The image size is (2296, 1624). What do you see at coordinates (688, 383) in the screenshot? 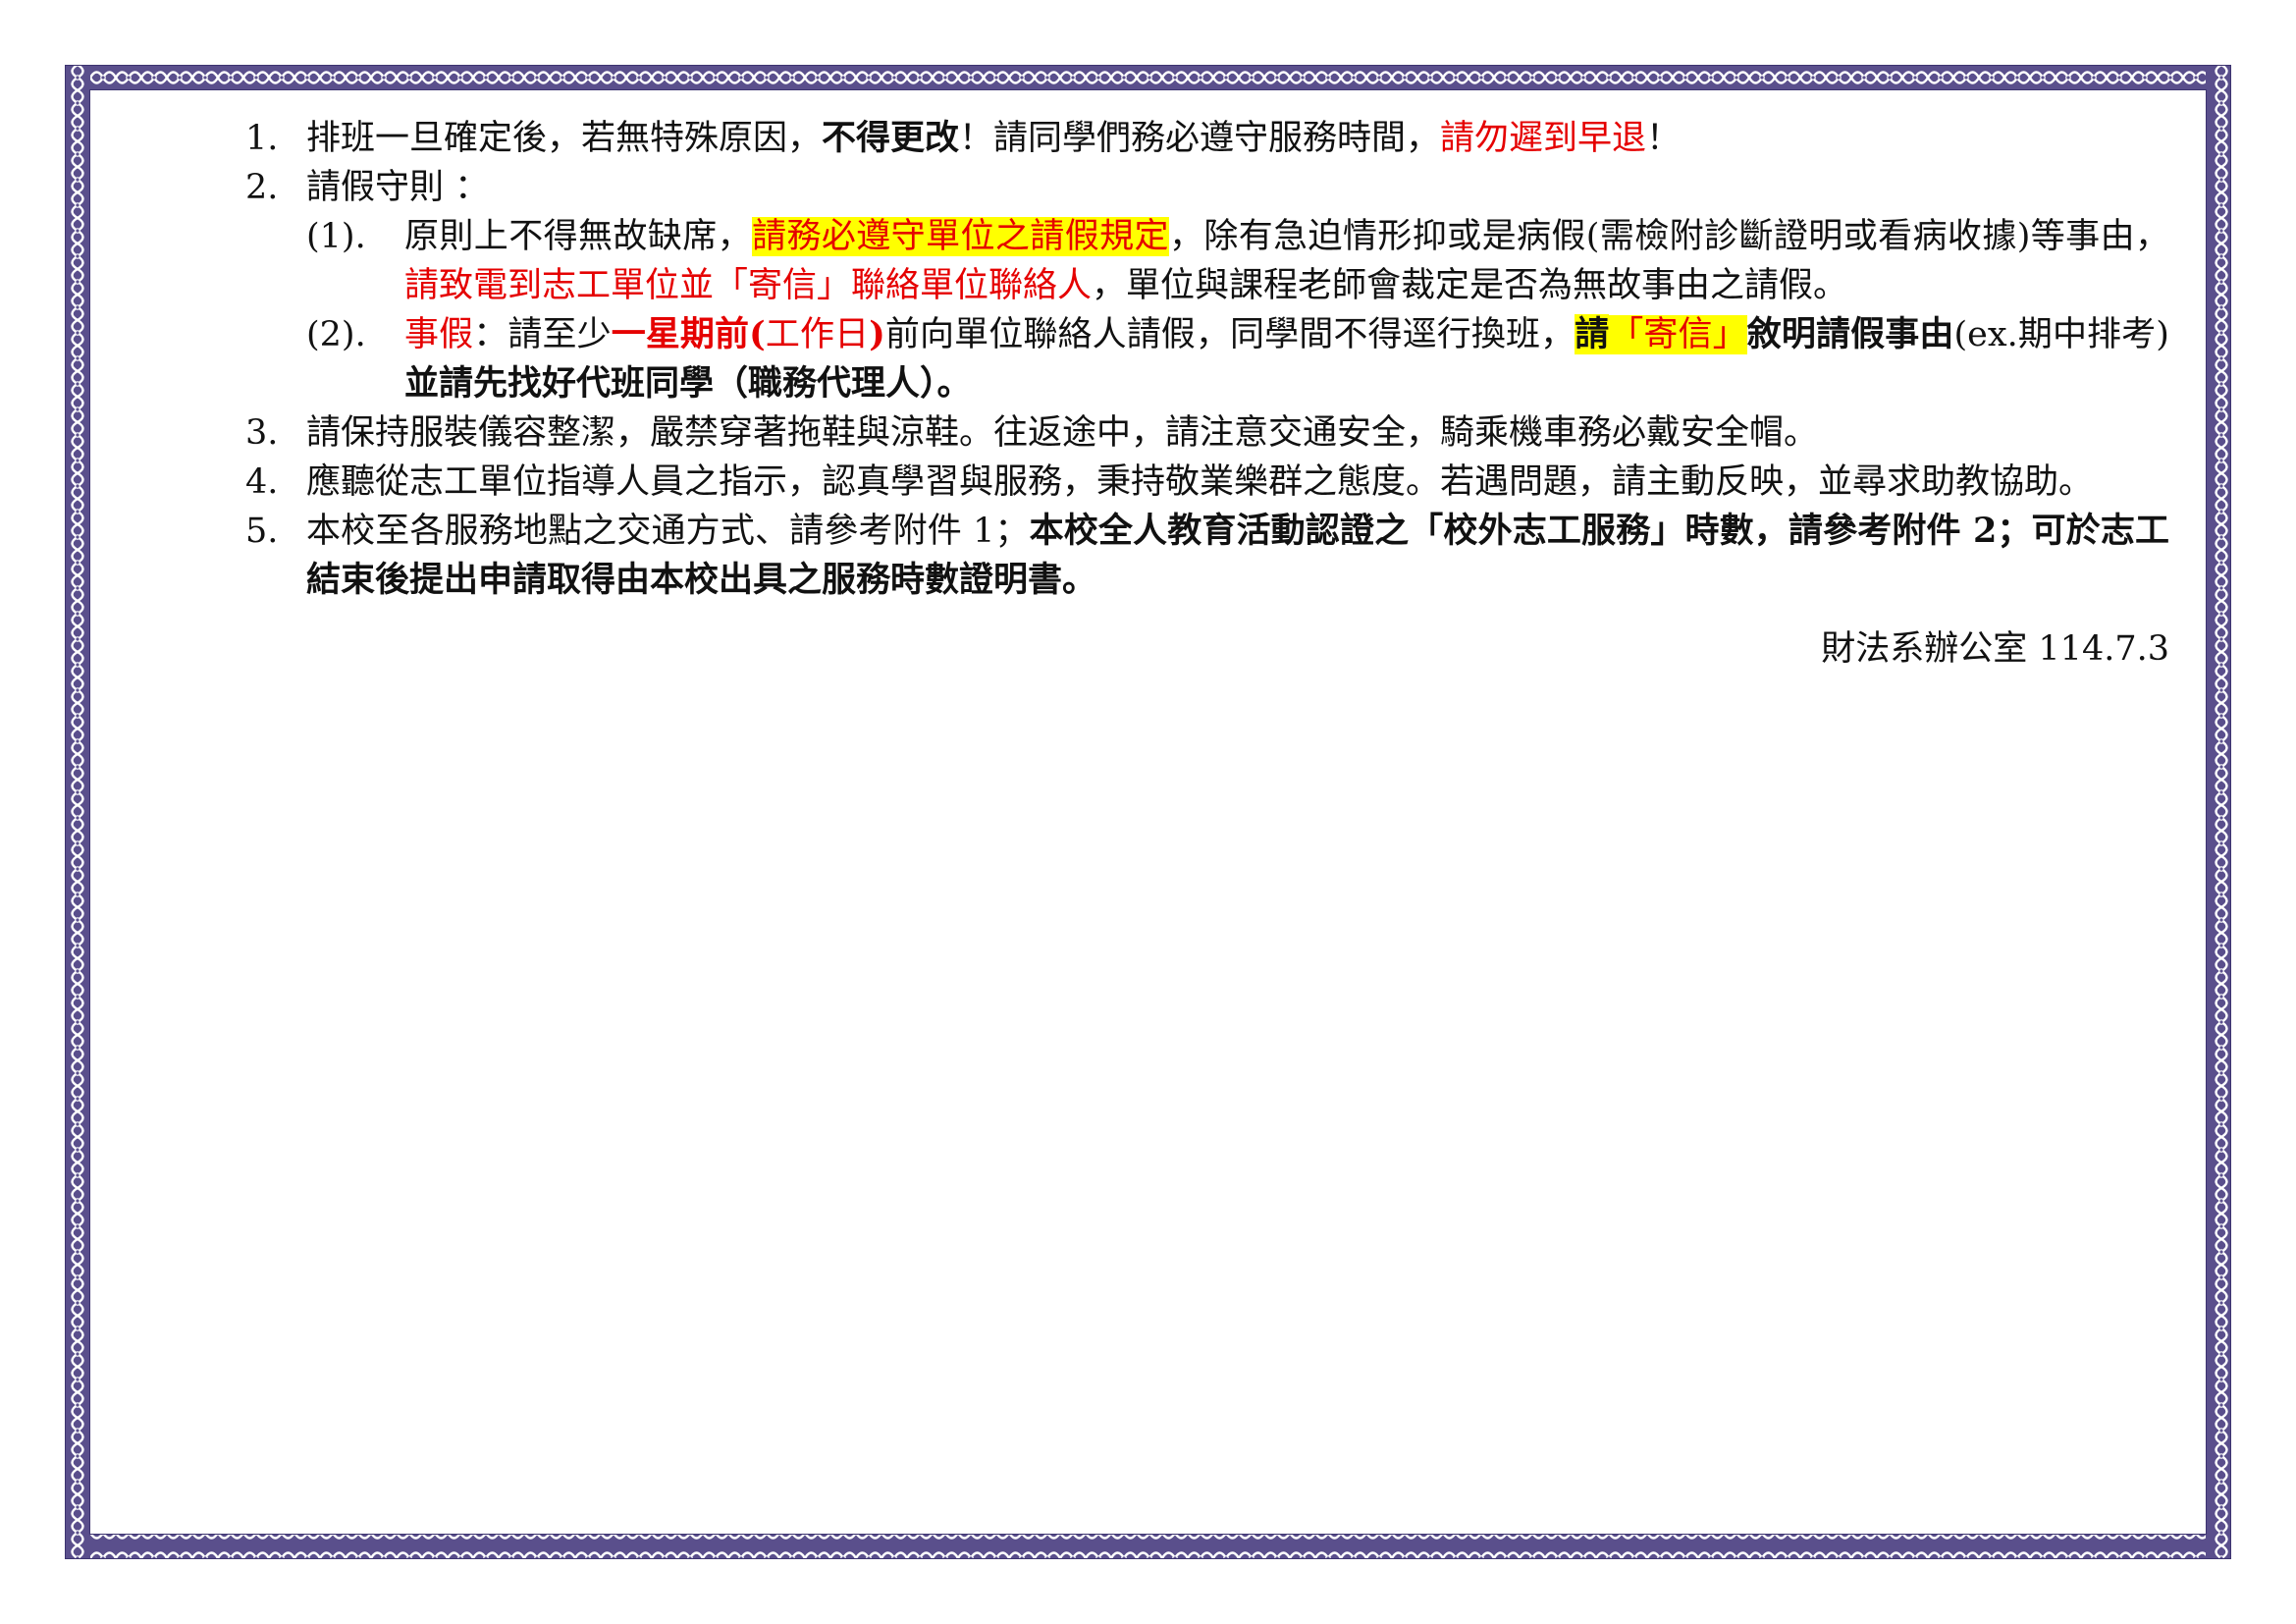
I see `bold-text: 並請先找好代班同學（職務代理人）。` at bounding box center [688, 383].